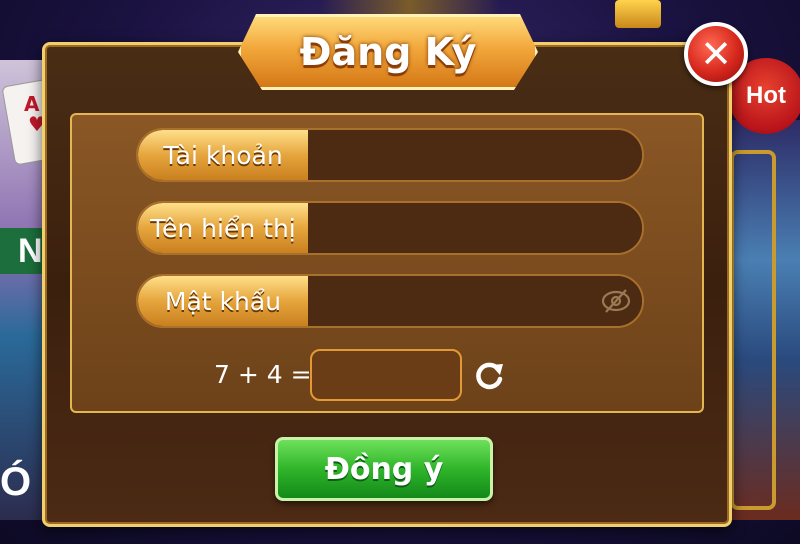  What do you see at coordinates (223, 228) in the screenshot?
I see `display-name-label: Tên hiển thị` at bounding box center [223, 228].